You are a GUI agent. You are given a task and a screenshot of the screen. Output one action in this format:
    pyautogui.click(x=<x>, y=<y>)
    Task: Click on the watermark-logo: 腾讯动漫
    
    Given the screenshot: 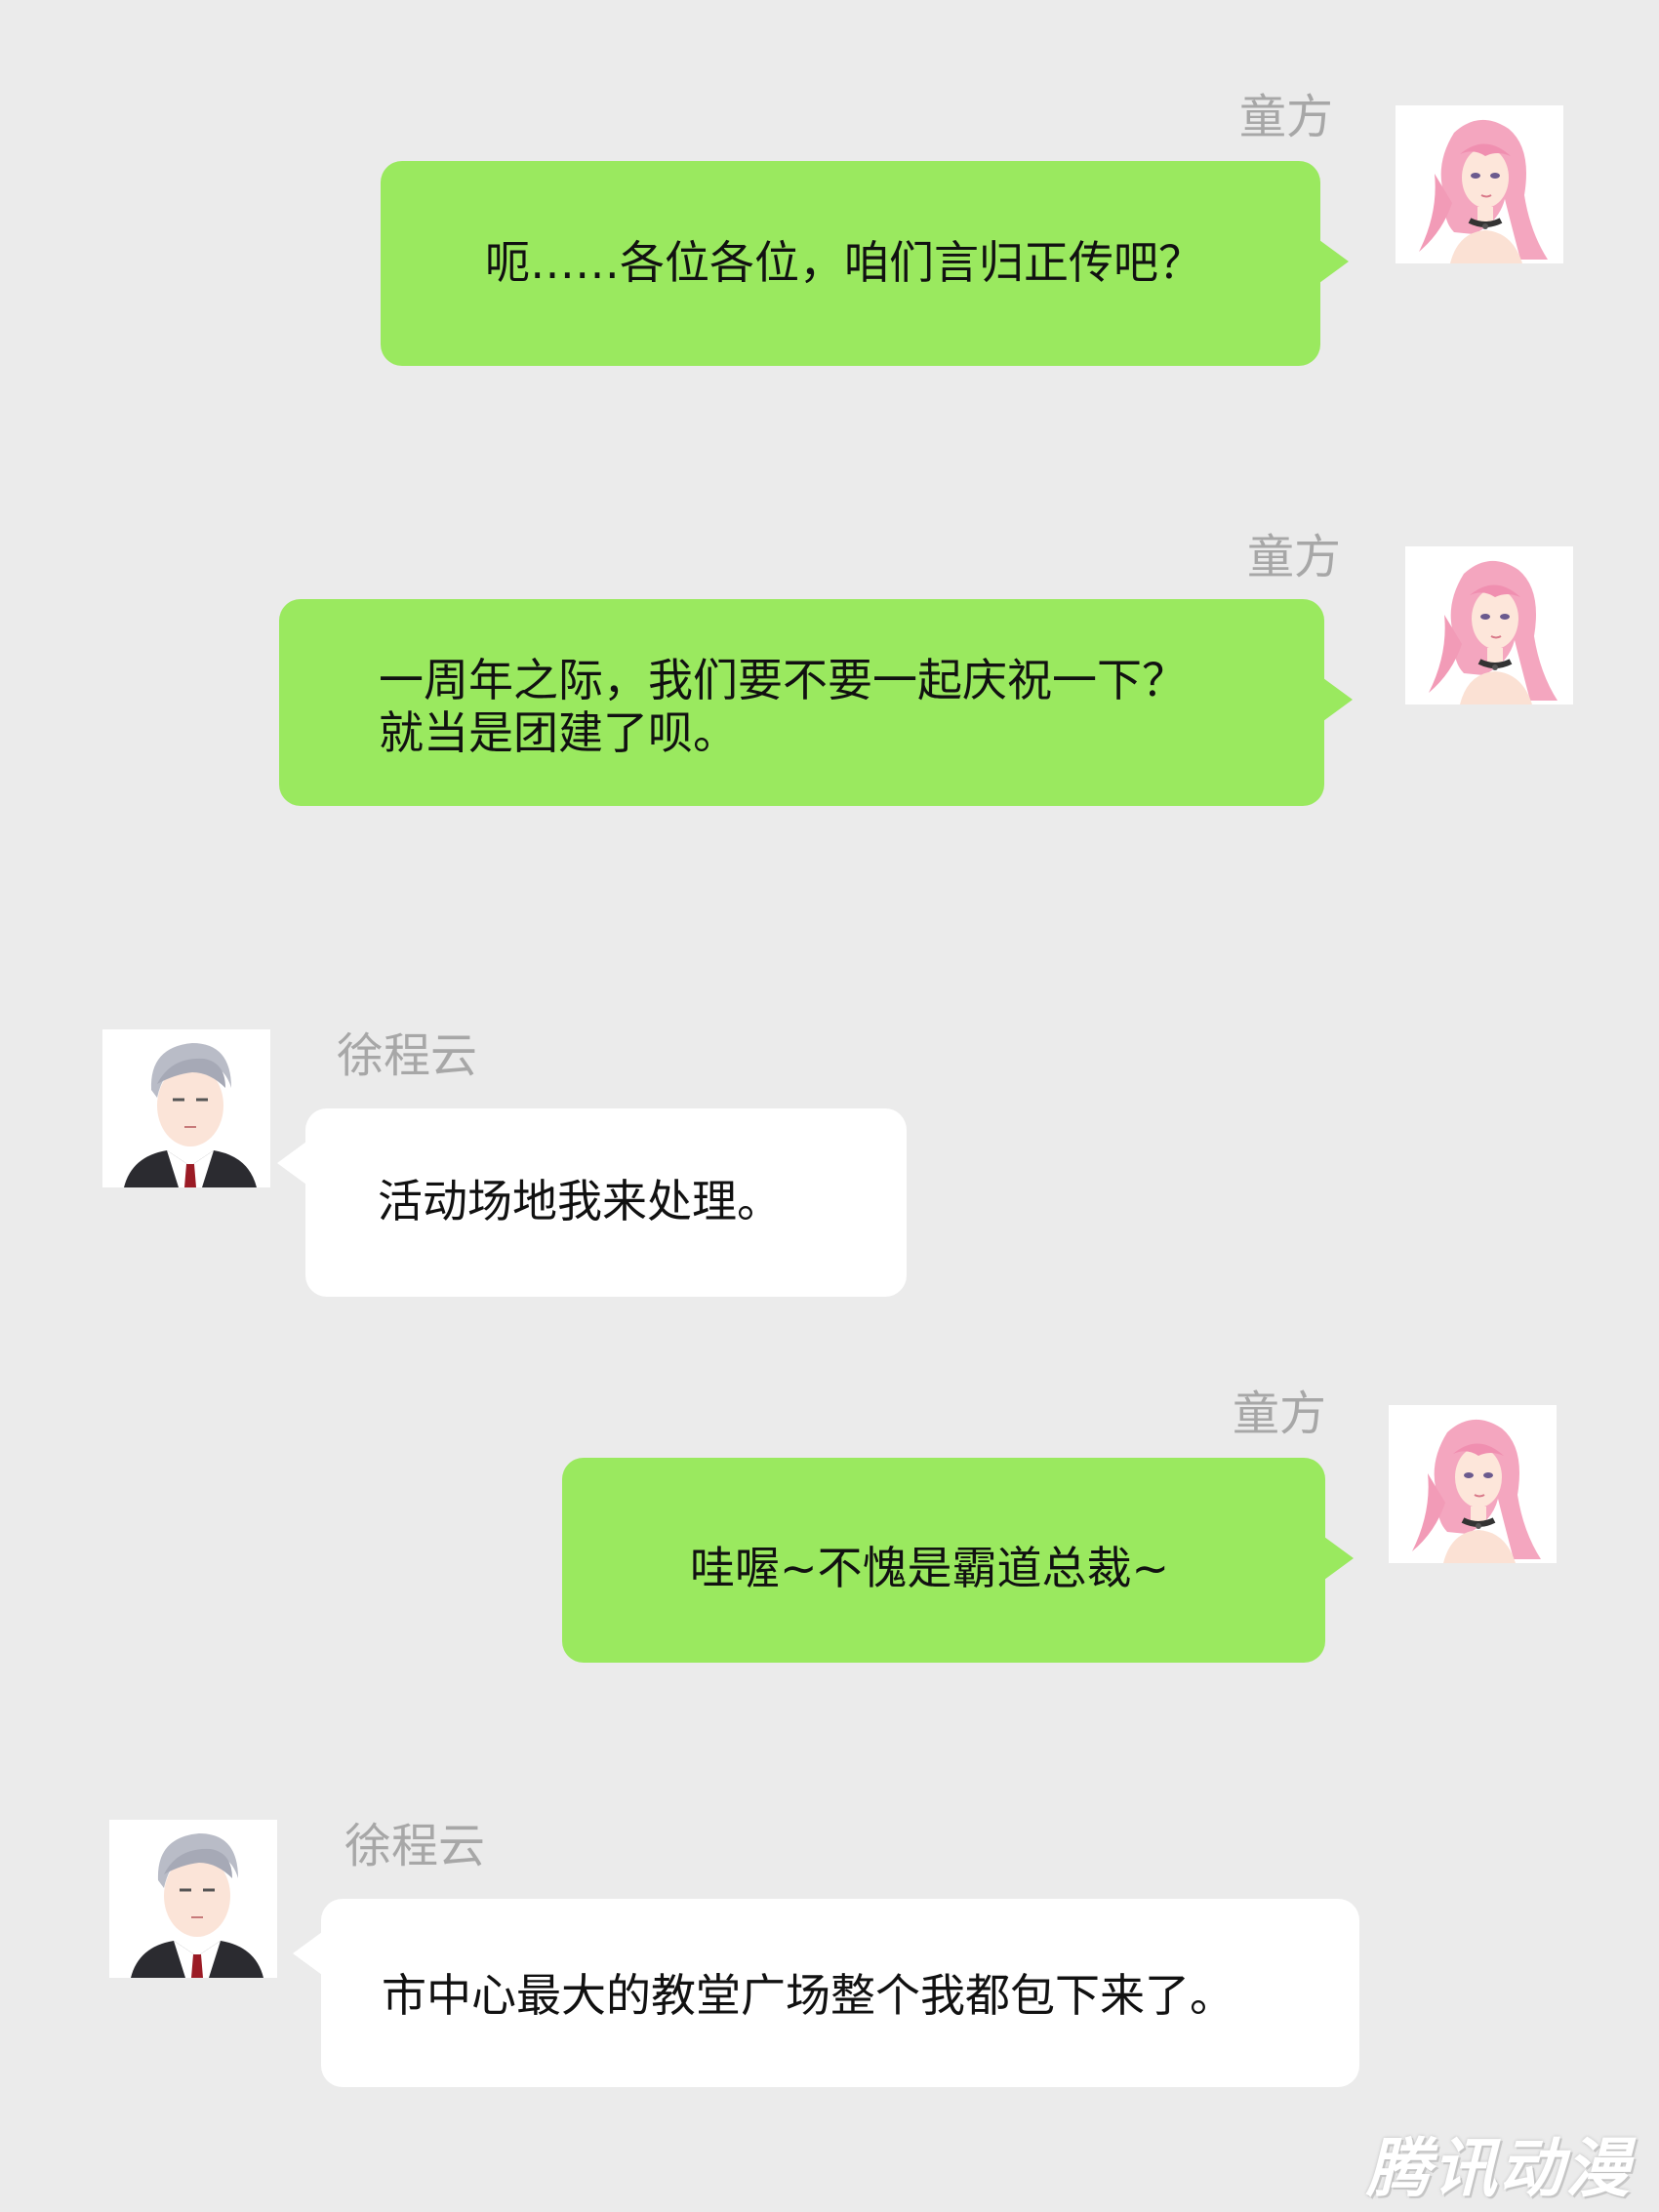 What is the action you would take?
    pyautogui.click(x=1499, y=2169)
    